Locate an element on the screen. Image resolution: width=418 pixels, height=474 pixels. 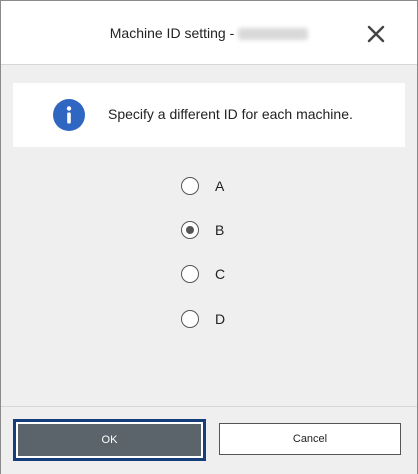
radio-label-a: A is located at coordinates (220, 186).